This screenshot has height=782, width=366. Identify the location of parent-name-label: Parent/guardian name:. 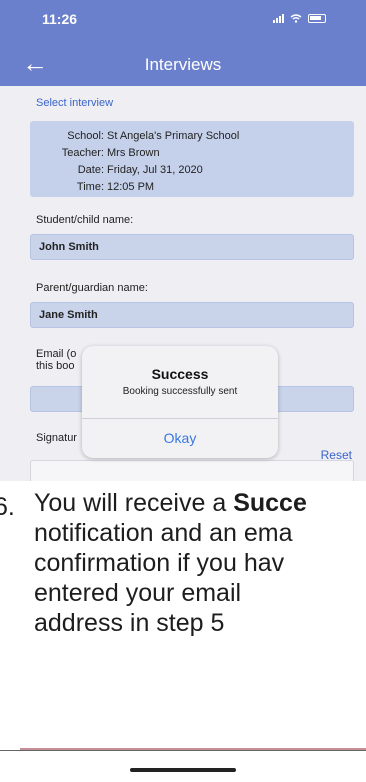
(92, 288).